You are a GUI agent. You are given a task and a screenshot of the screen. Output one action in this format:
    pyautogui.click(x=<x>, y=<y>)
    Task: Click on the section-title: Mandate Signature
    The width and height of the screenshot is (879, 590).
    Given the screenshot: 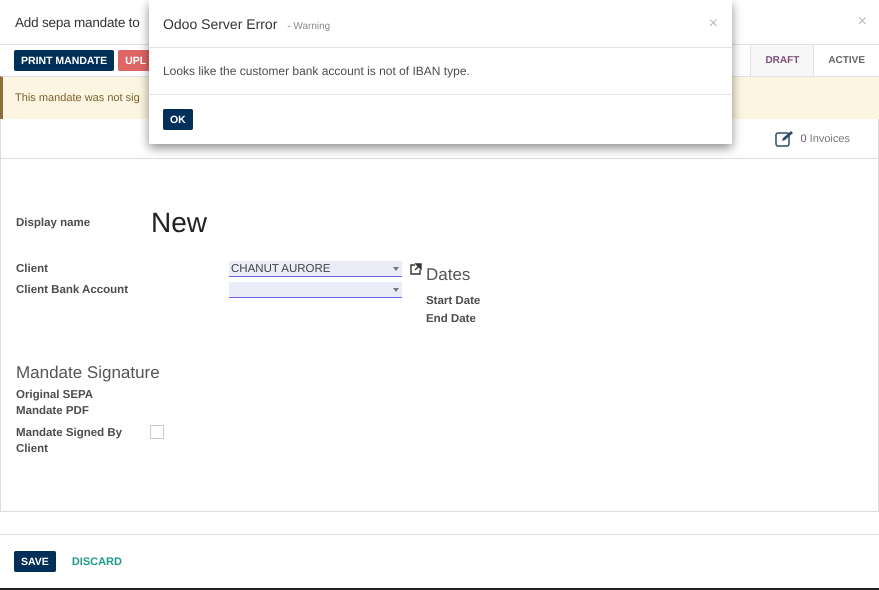 What is the action you would take?
    pyautogui.click(x=88, y=373)
    